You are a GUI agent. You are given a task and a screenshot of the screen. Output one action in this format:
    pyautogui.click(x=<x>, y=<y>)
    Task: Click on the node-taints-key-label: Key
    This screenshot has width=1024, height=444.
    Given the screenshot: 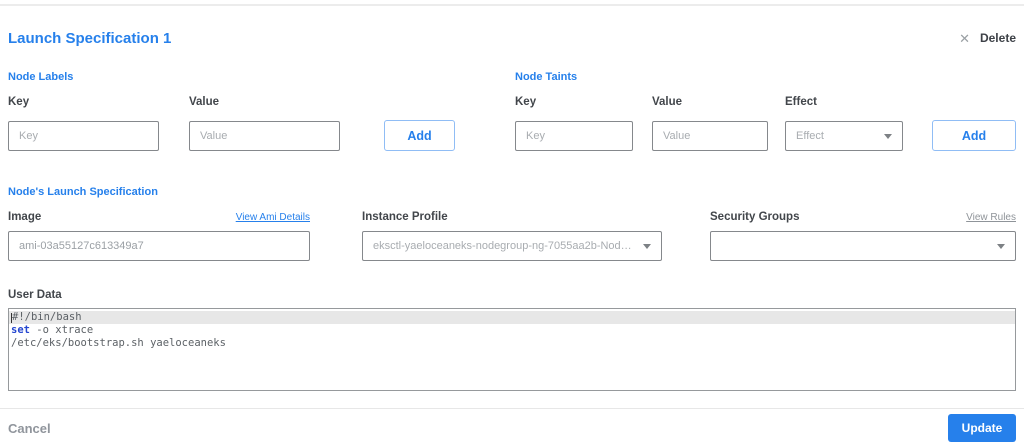 What is the action you would take?
    pyautogui.click(x=526, y=102)
    